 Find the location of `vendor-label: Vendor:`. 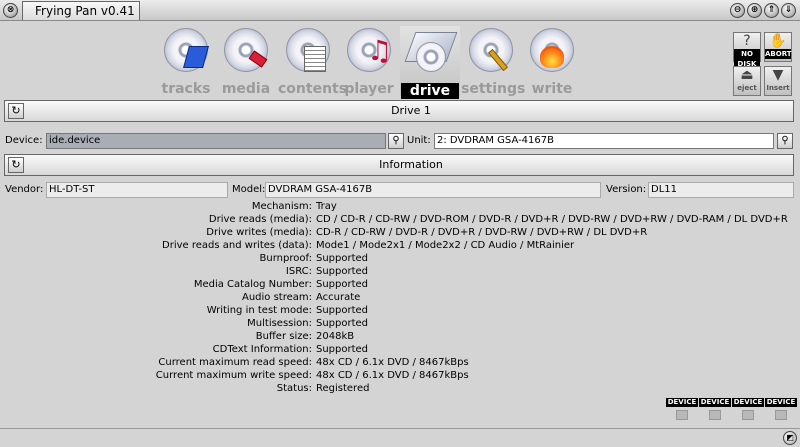

vendor-label: Vendor: is located at coordinates (24, 189).